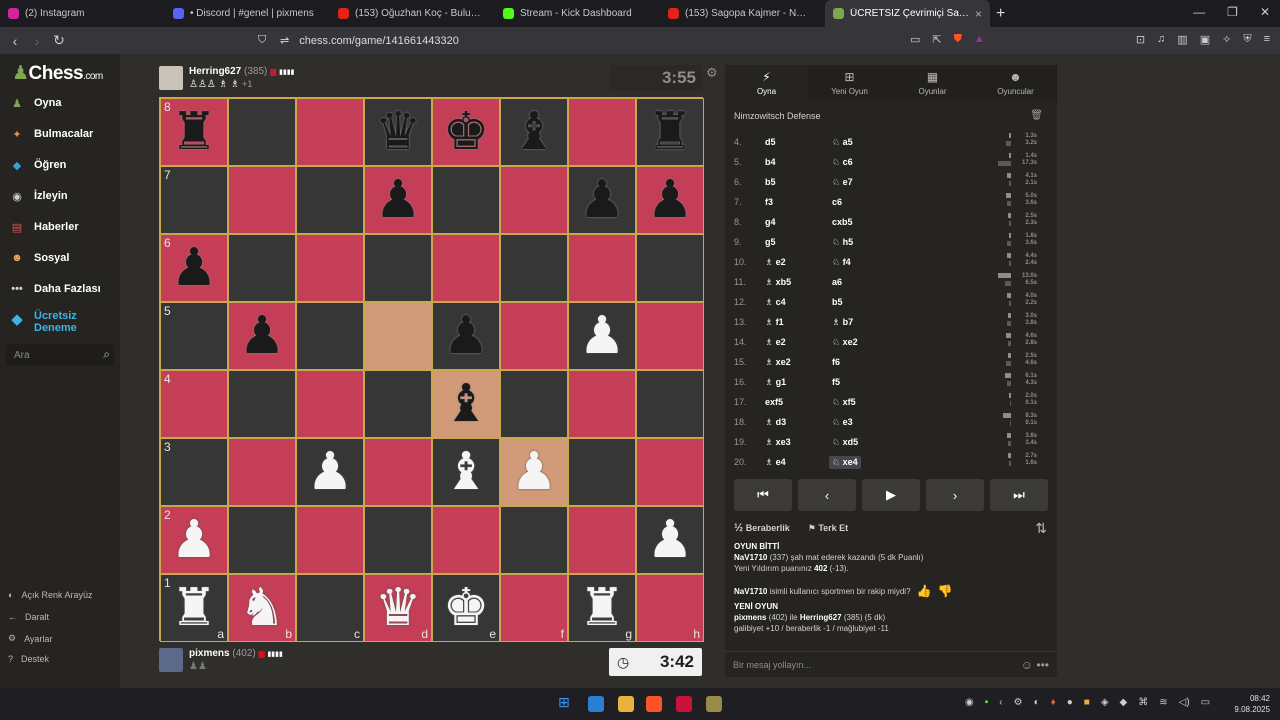  What do you see at coordinates (398, 404) in the screenshot?
I see `square-d4` at bounding box center [398, 404].